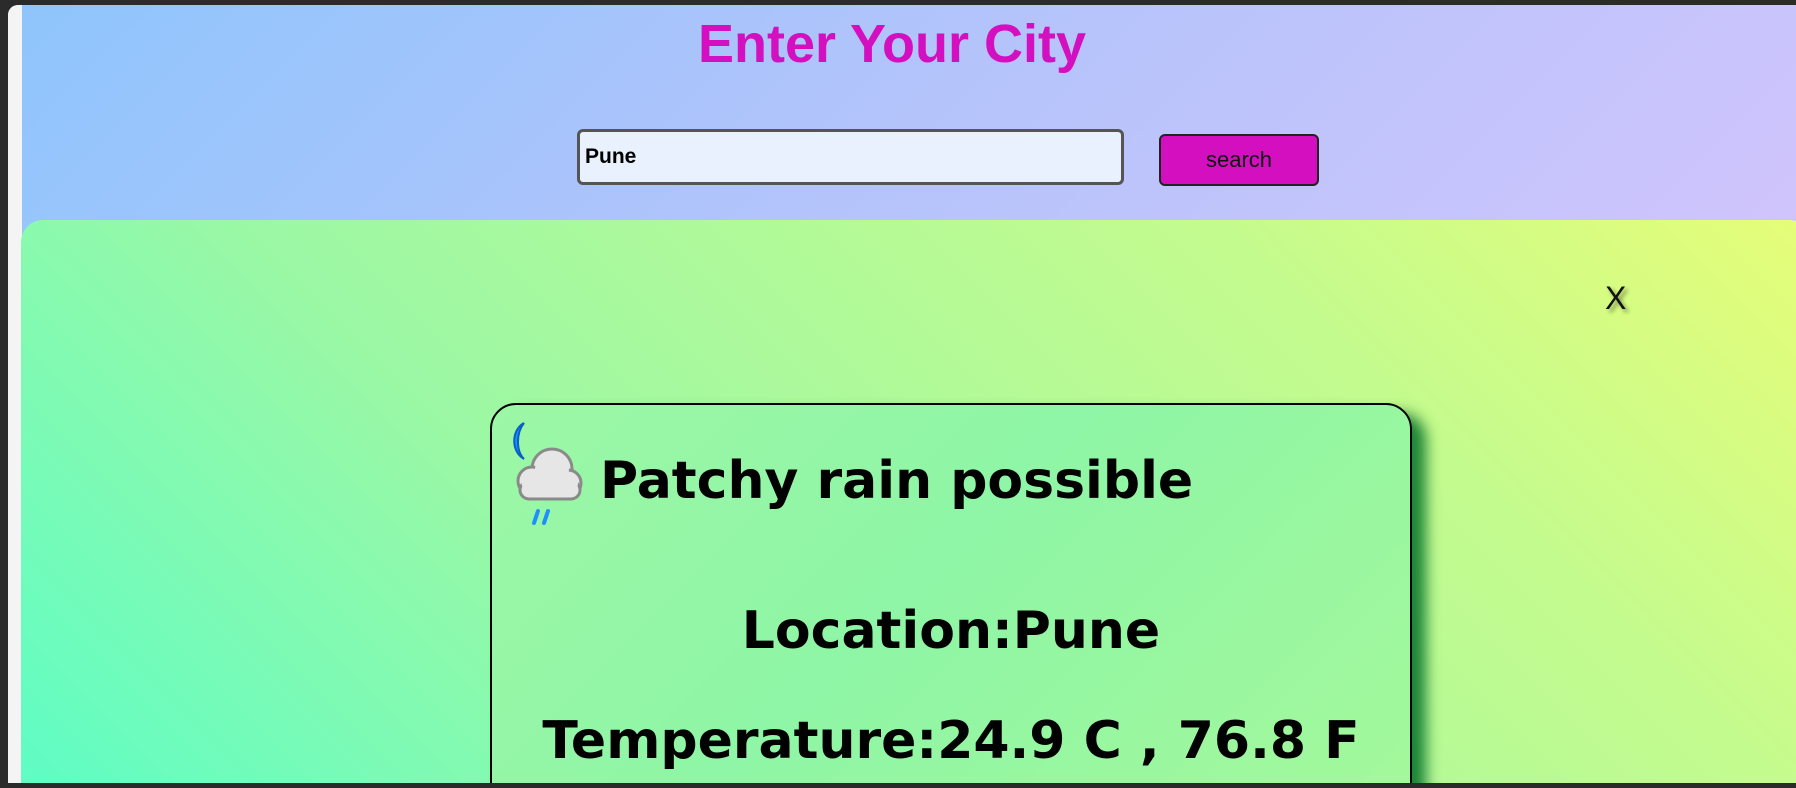 The height and width of the screenshot is (788, 1796). I want to click on close-button: X, so click(1625, 298).